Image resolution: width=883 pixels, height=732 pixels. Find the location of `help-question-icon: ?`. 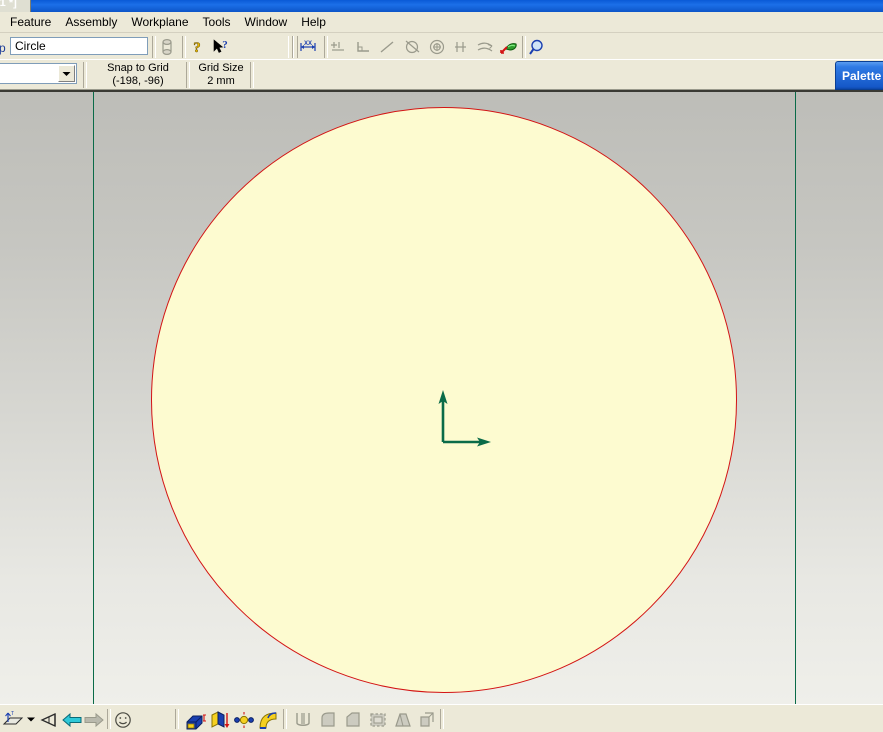

help-question-icon: ? is located at coordinates (197, 47).